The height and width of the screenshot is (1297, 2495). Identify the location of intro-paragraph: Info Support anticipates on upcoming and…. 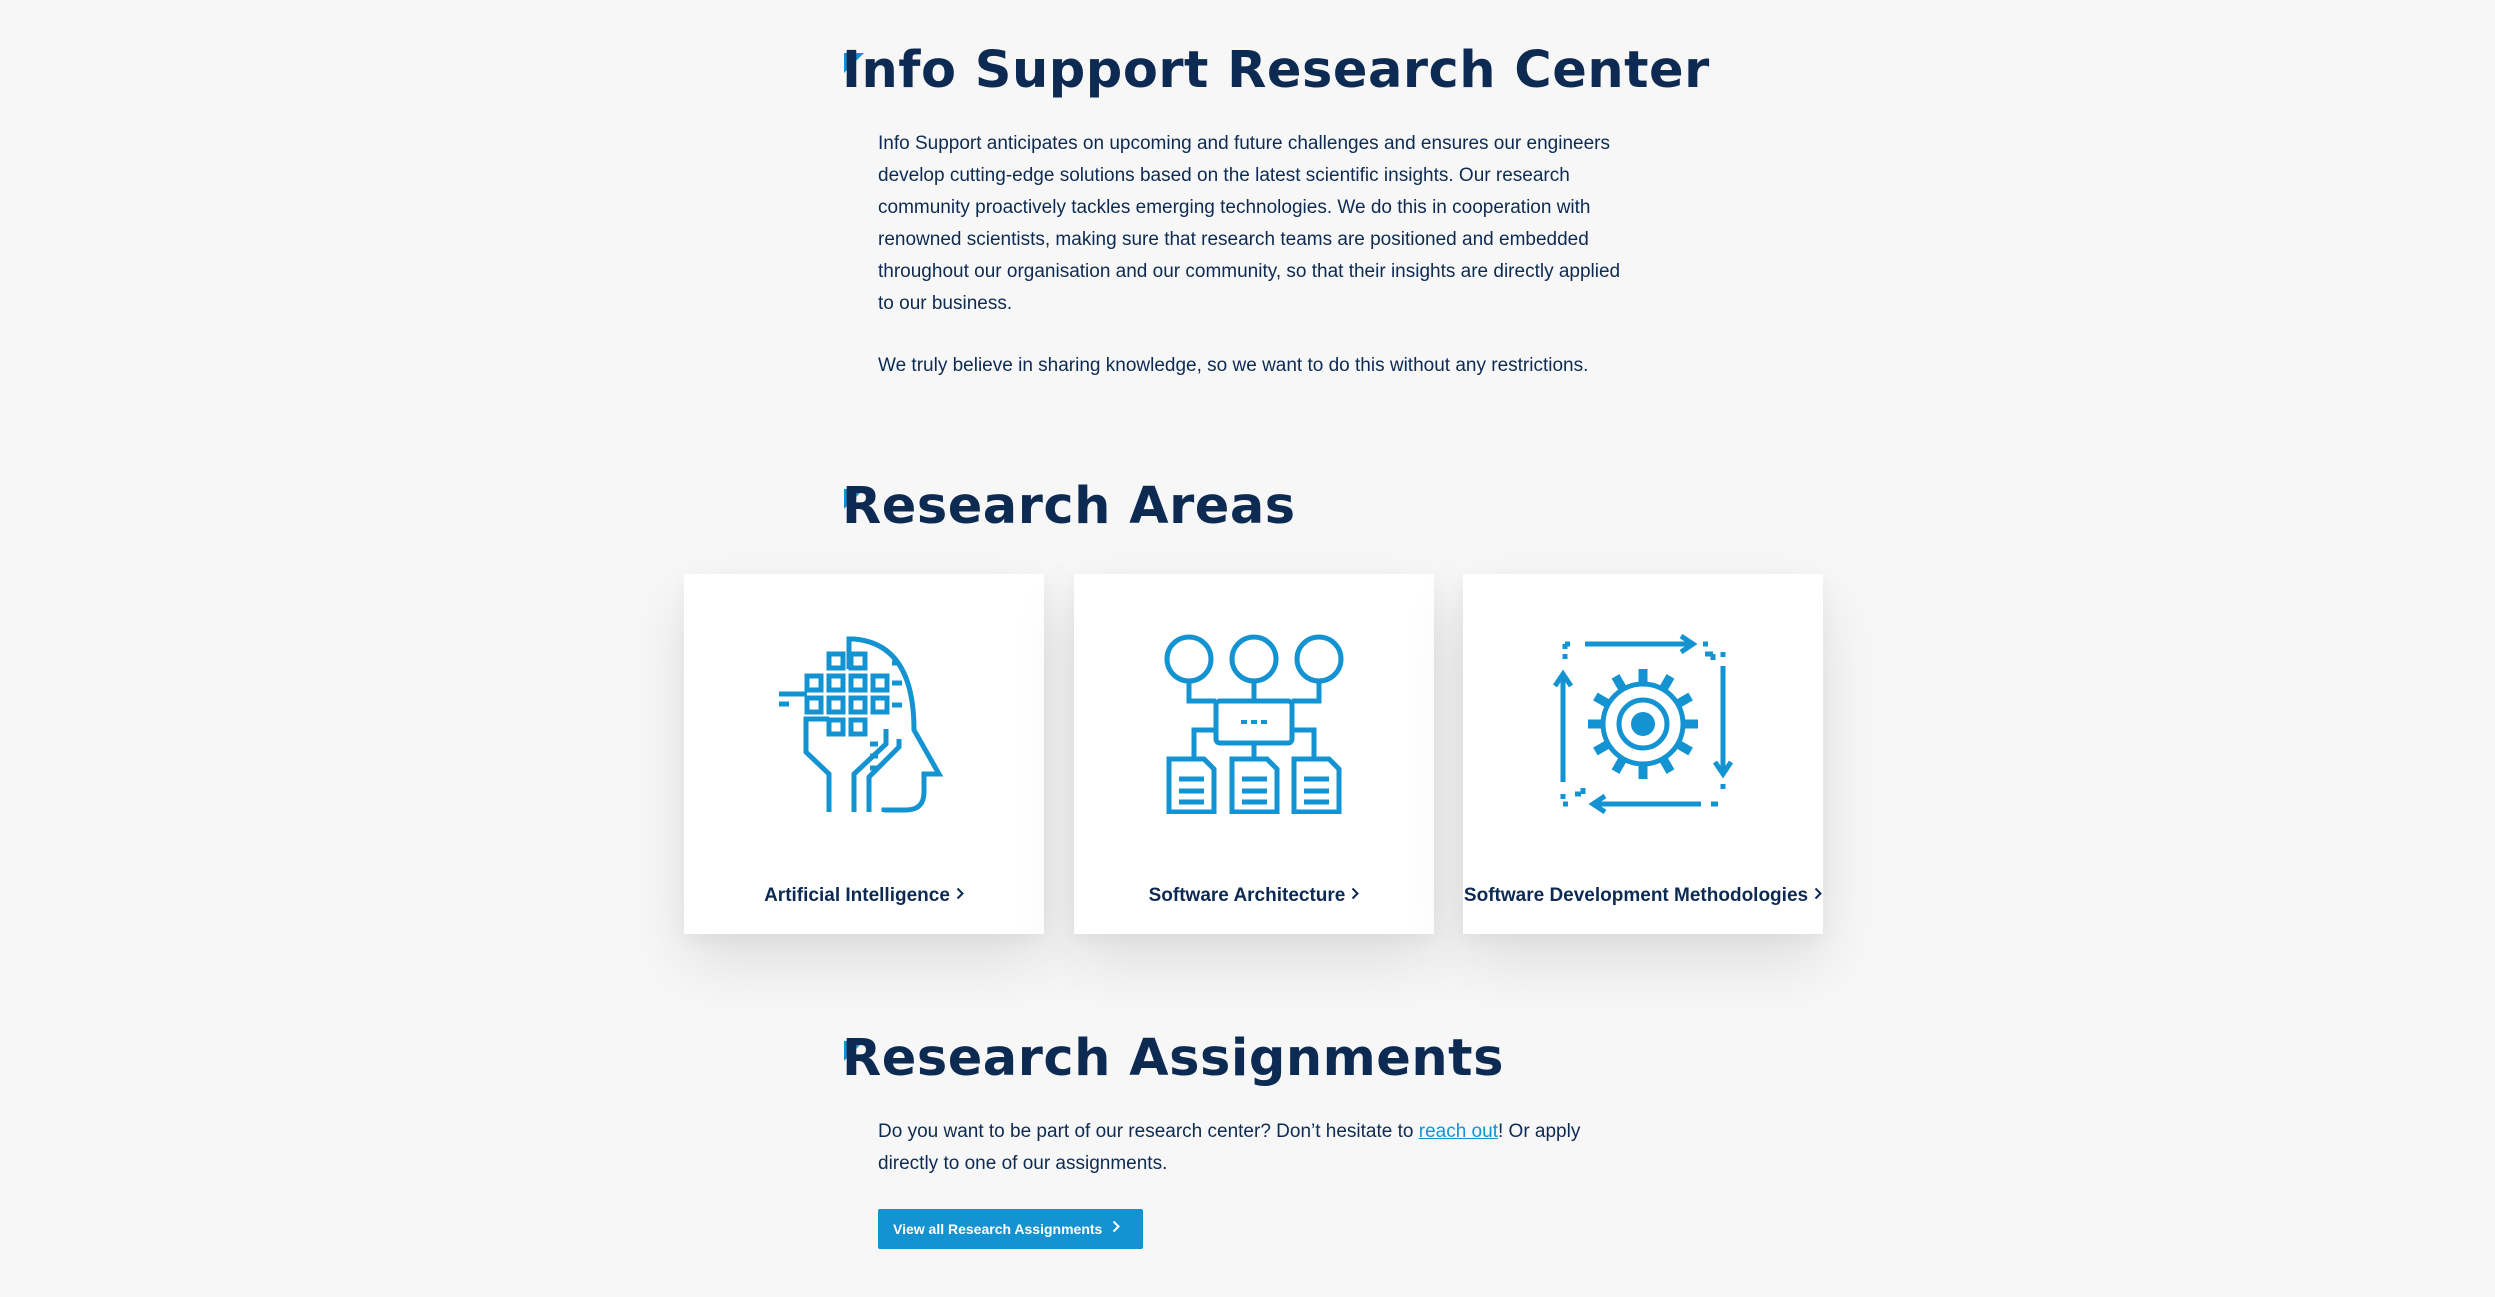
(1249, 223).